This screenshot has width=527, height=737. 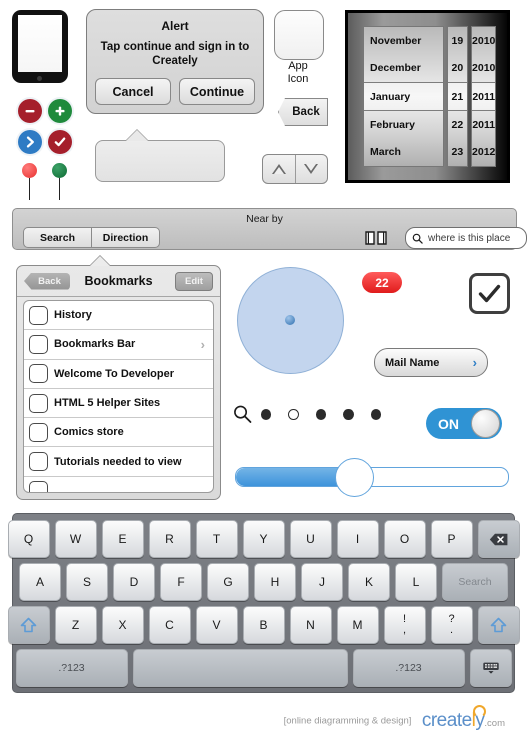 What do you see at coordinates (403, 124) in the screenshot?
I see `picker-cell: February` at bounding box center [403, 124].